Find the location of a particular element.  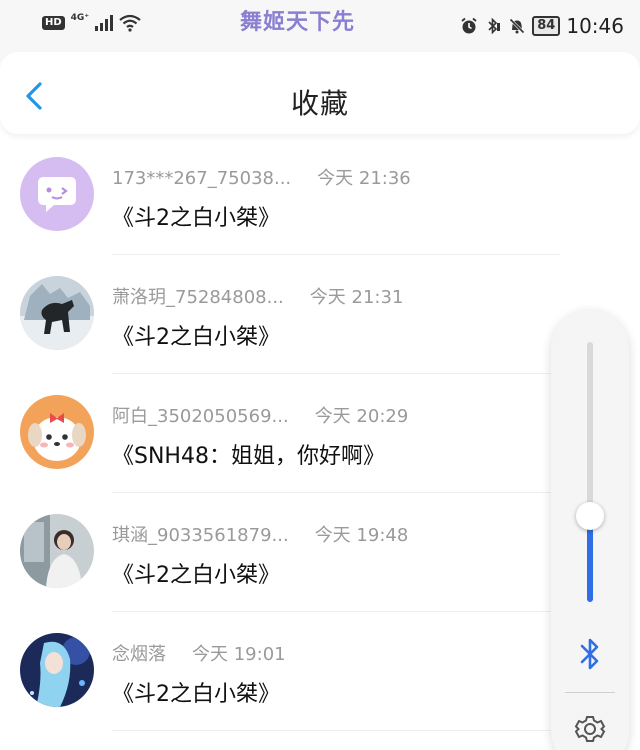

chat-bubble-avatar is located at coordinates (57, 194).